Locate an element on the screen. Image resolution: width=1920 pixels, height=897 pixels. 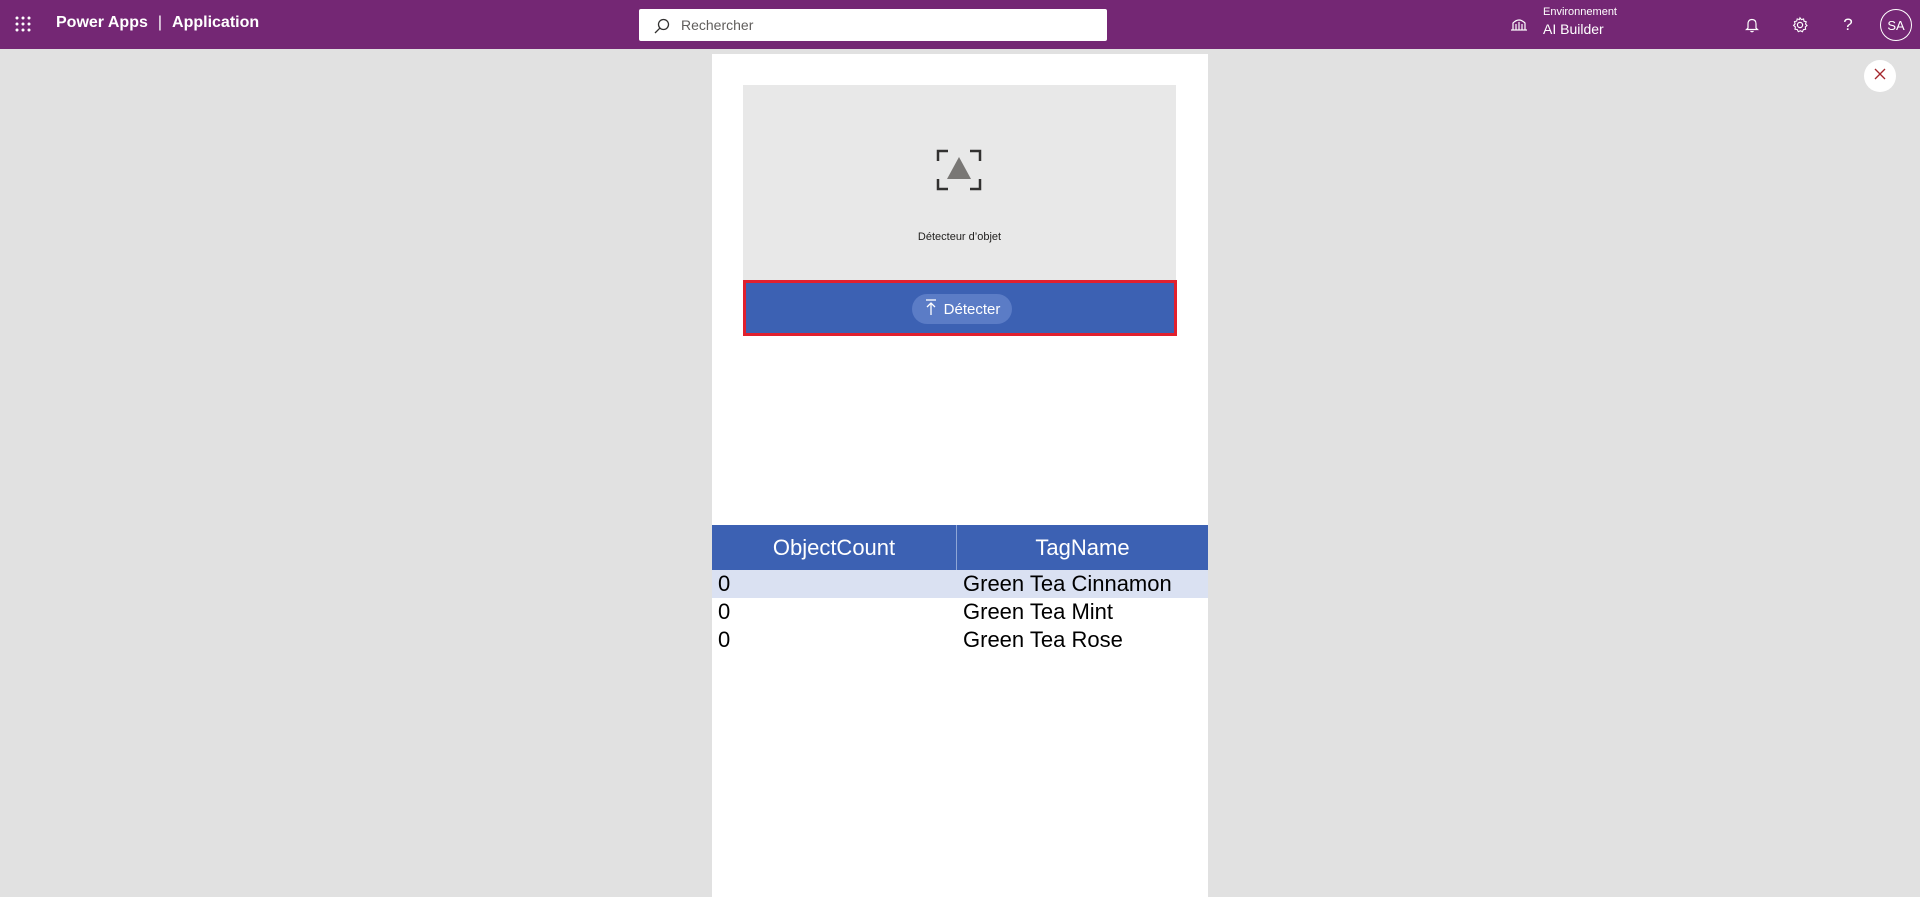
search-icon is located at coordinates (662, 26).